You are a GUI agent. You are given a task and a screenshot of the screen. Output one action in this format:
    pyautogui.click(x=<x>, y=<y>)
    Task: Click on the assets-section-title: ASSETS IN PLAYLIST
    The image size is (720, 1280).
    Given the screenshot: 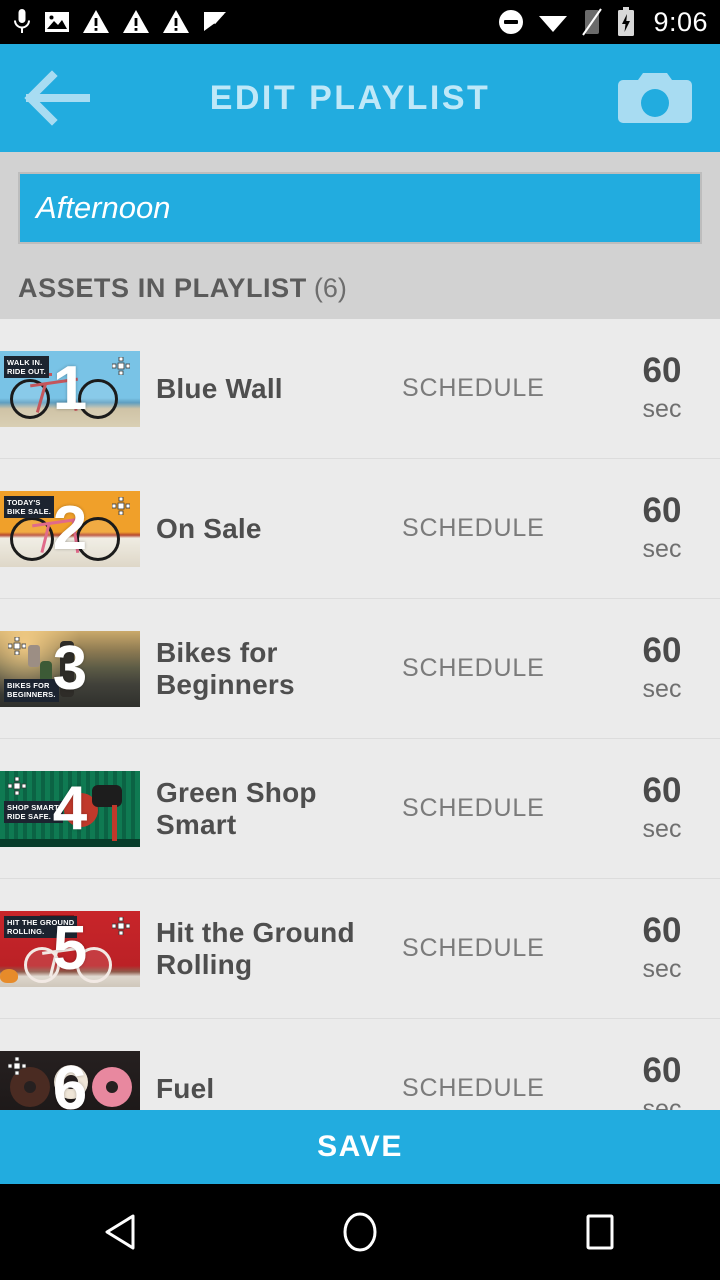 What is the action you would take?
    pyautogui.click(x=162, y=287)
    